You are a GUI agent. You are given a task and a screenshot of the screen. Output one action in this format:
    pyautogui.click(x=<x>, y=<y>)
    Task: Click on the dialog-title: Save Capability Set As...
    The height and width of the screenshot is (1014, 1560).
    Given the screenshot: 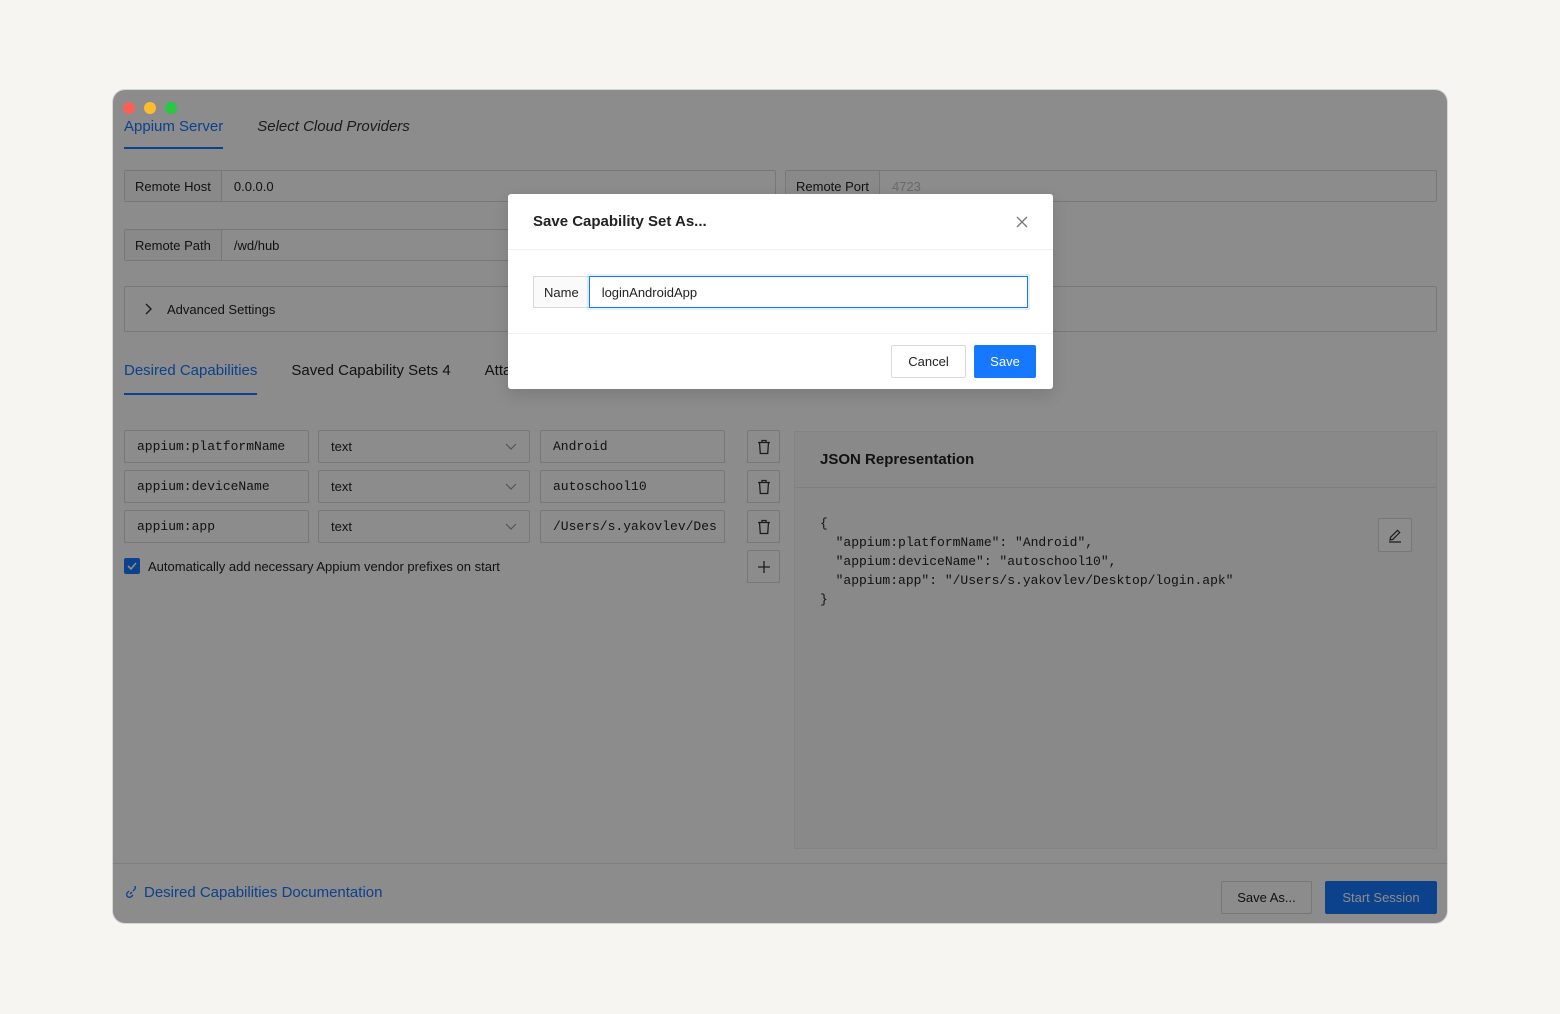 What is the action you would take?
    pyautogui.click(x=620, y=221)
    